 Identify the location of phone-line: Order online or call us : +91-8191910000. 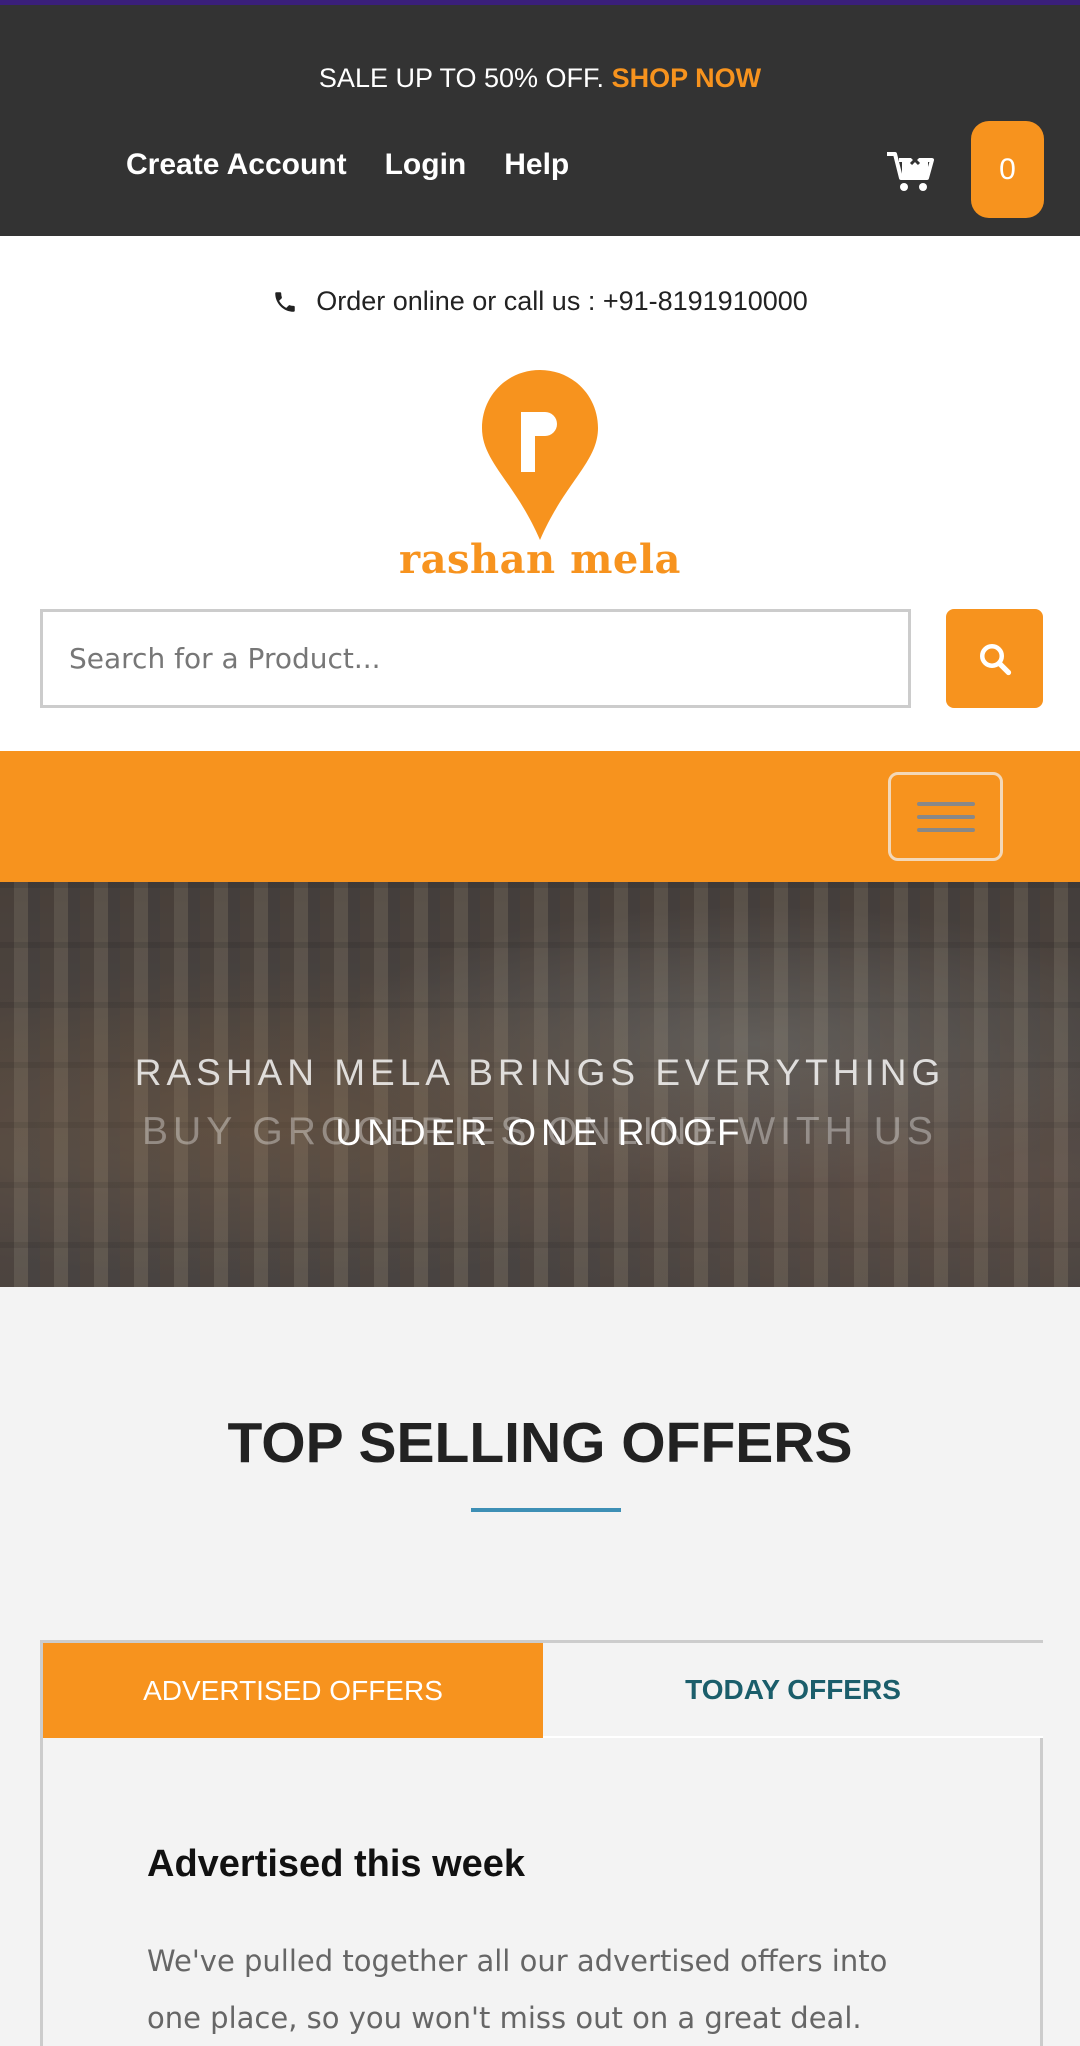
(540, 301).